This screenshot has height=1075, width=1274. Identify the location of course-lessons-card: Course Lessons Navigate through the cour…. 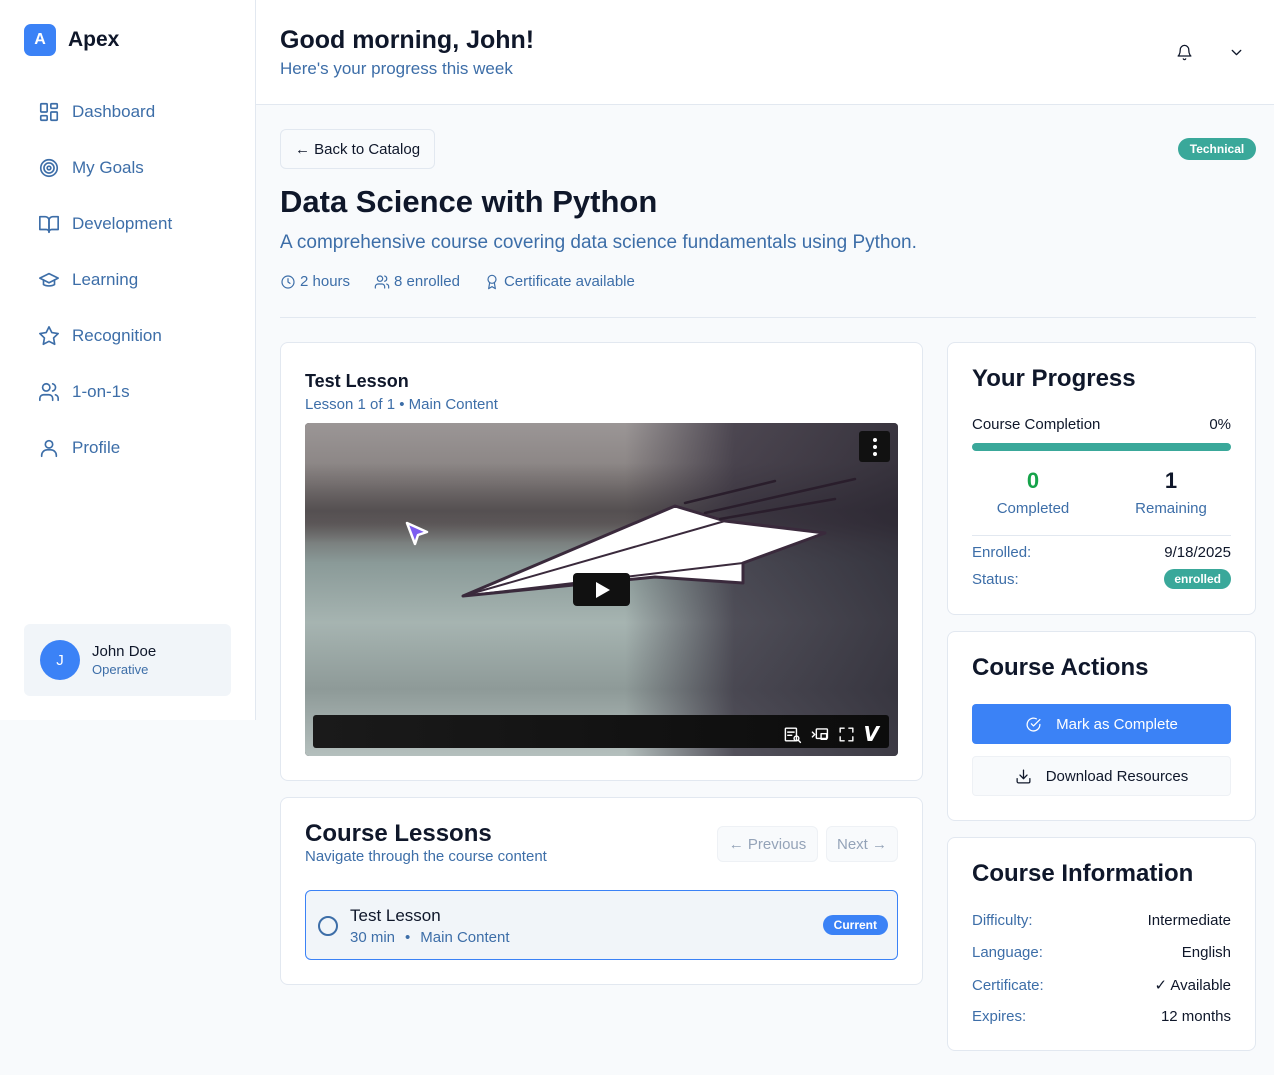
(601, 891).